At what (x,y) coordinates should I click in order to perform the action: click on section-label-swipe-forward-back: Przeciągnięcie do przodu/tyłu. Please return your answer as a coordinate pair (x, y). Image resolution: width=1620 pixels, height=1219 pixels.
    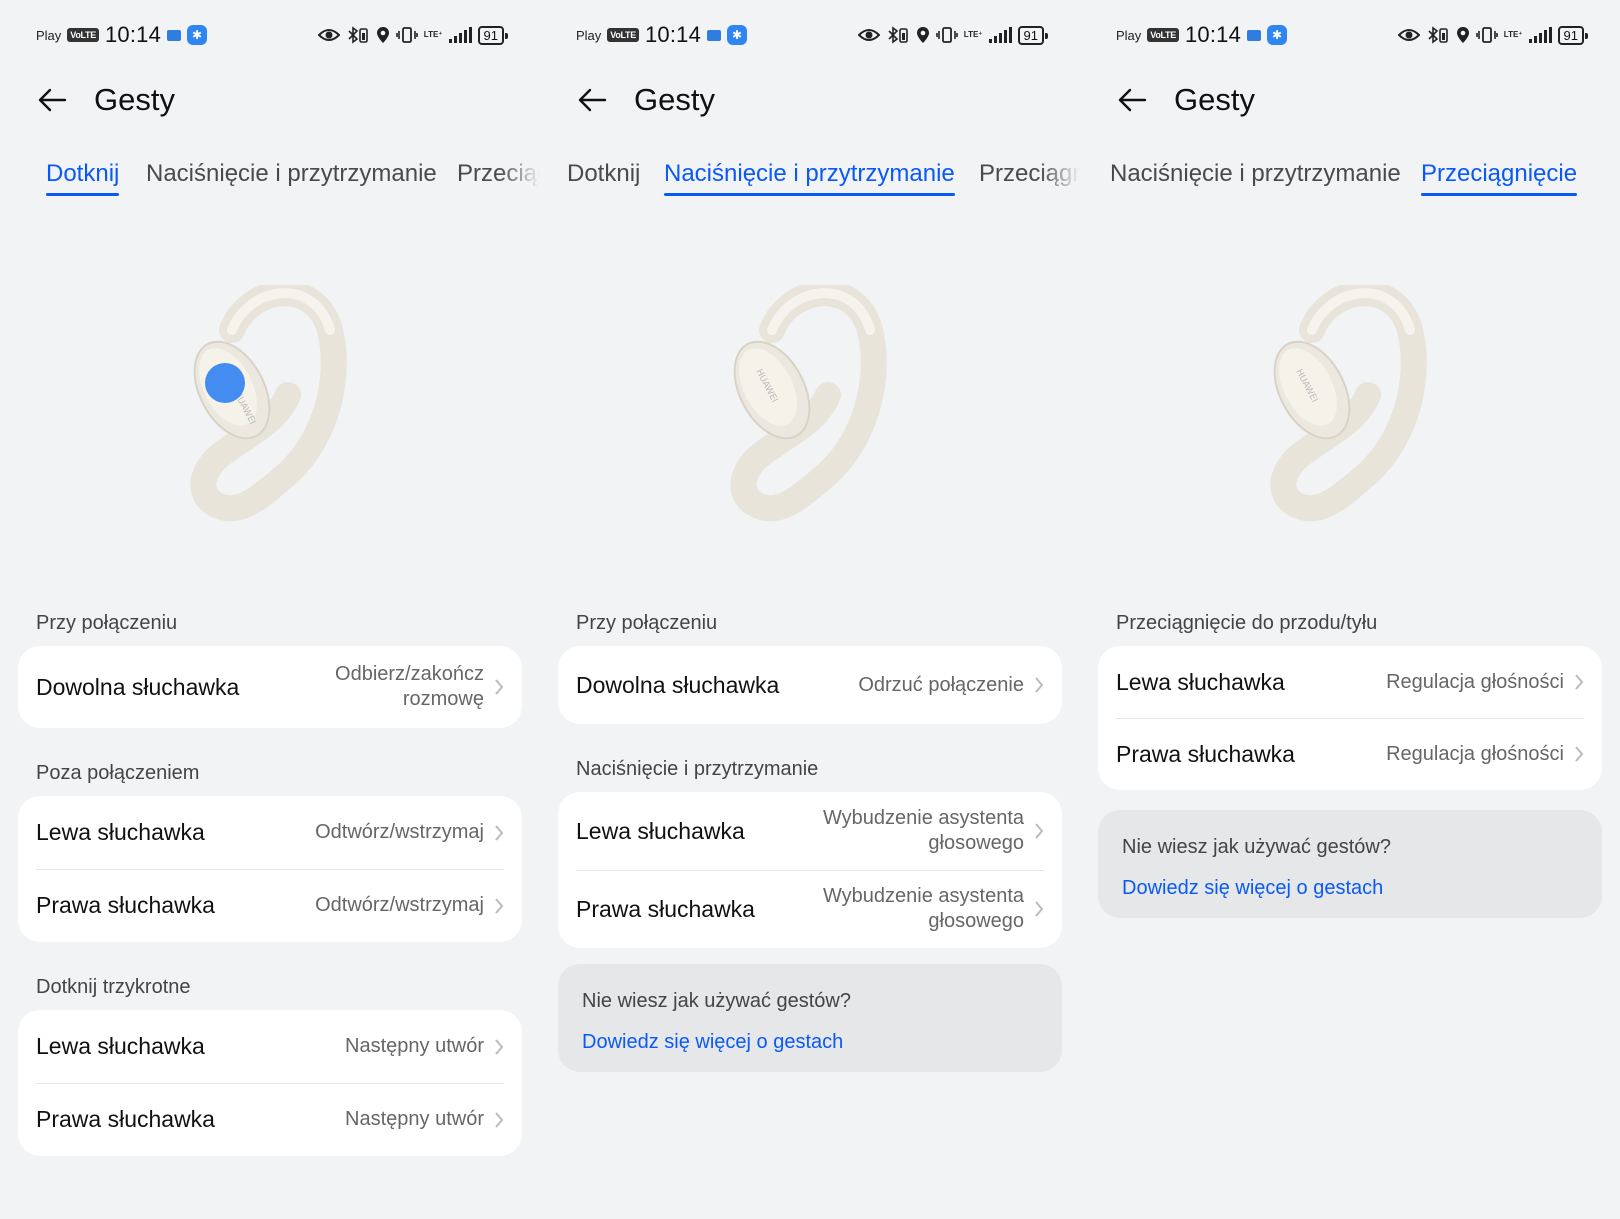
    Looking at the image, I should click on (1247, 623).